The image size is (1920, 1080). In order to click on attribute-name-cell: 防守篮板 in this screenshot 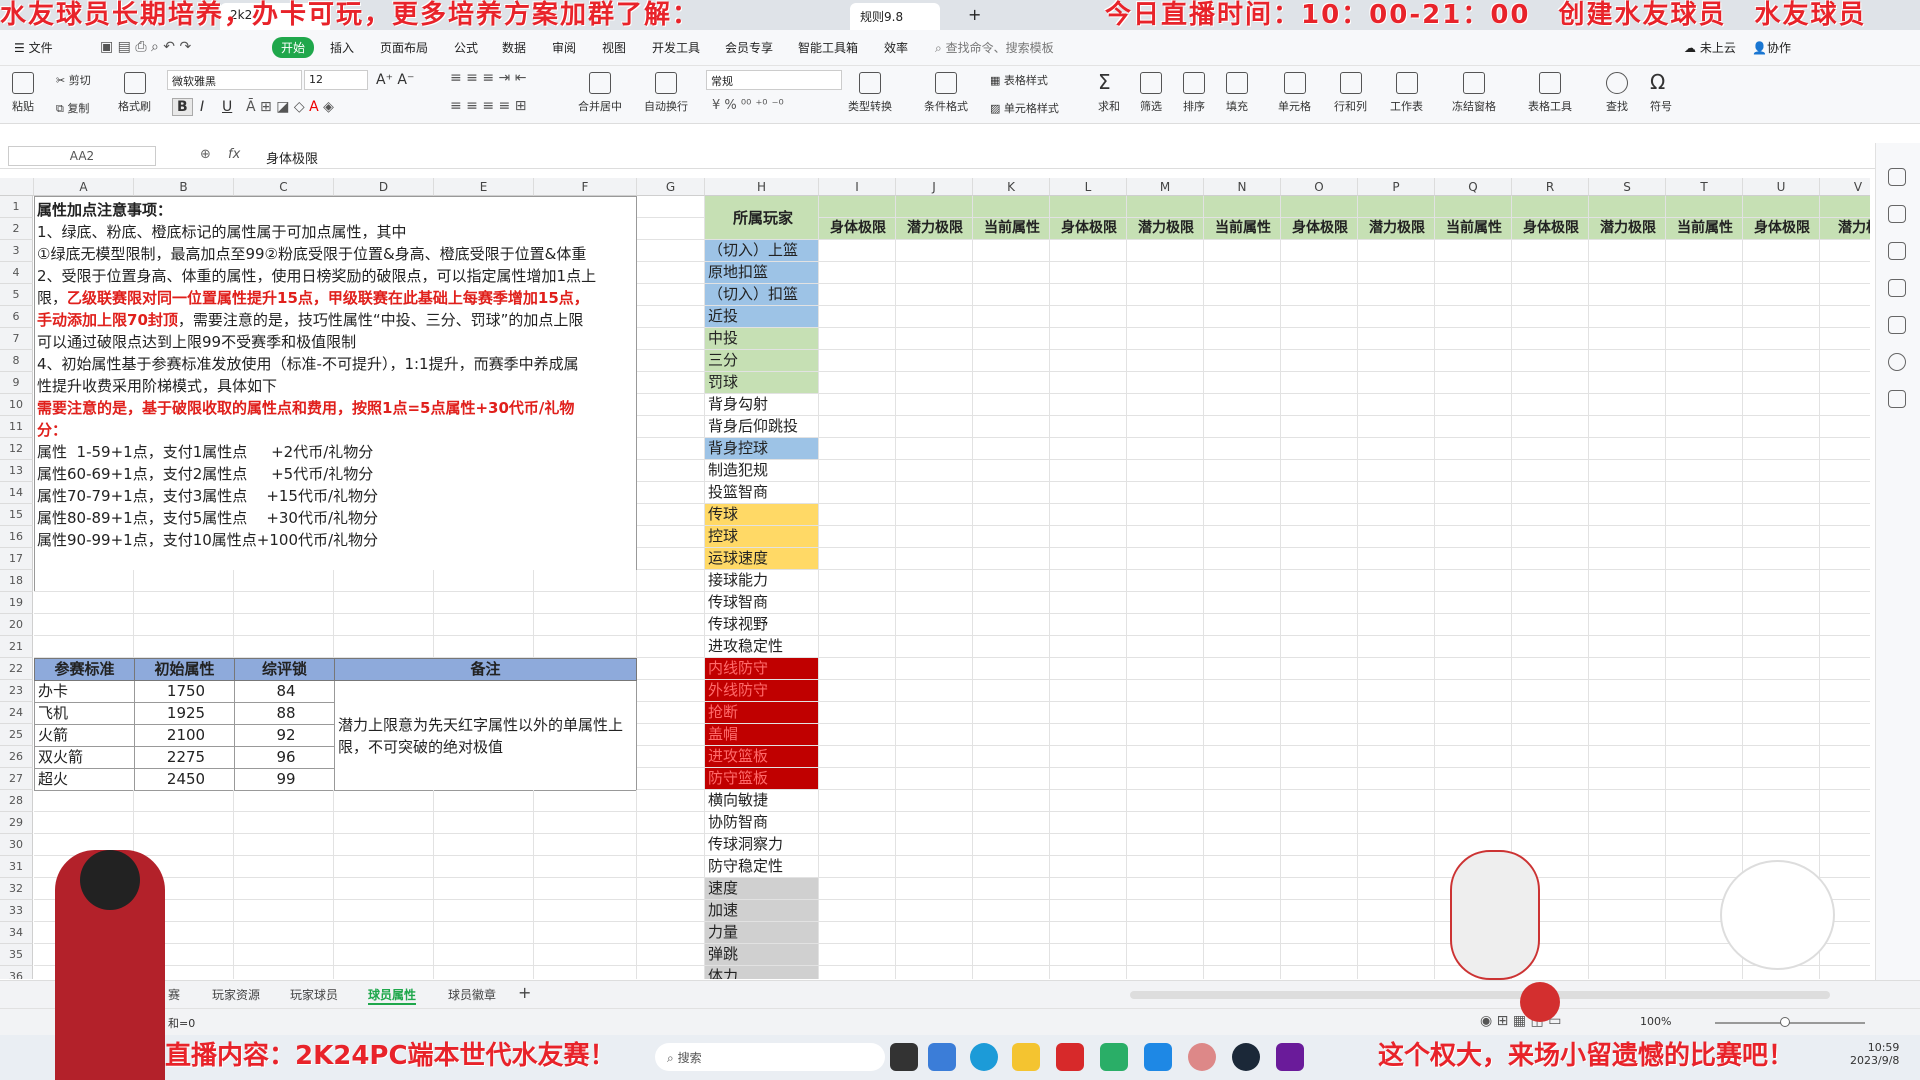, I will do `click(762, 779)`.